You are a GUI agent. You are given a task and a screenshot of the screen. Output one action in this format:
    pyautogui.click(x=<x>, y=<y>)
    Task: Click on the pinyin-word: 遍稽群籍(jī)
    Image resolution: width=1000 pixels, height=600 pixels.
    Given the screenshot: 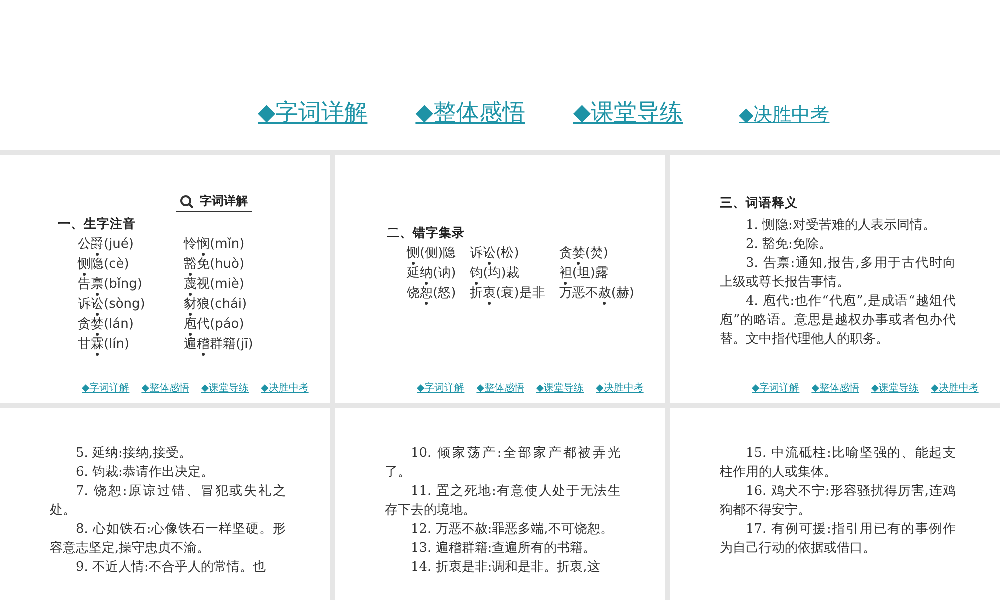 What is the action you would take?
    pyautogui.click(x=239, y=345)
    